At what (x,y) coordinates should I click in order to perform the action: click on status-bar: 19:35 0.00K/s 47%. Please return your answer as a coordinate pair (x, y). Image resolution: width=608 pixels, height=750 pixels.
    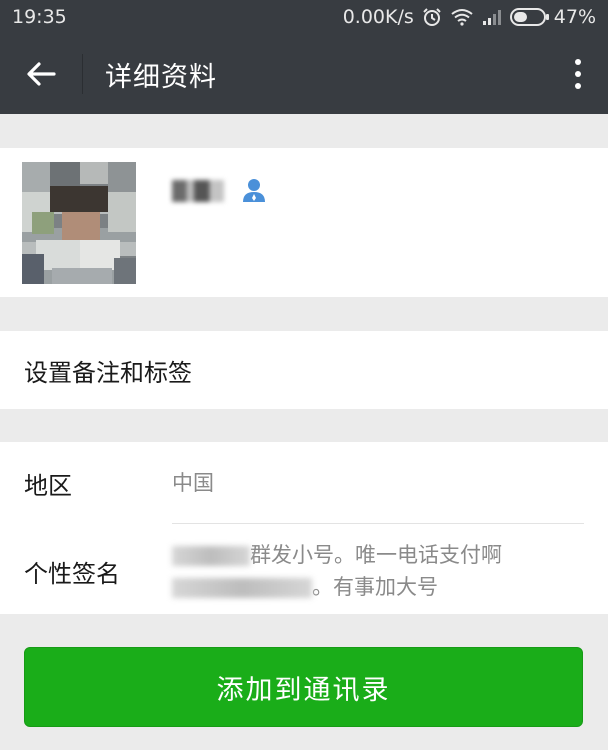
    Looking at the image, I should click on (304, 17).